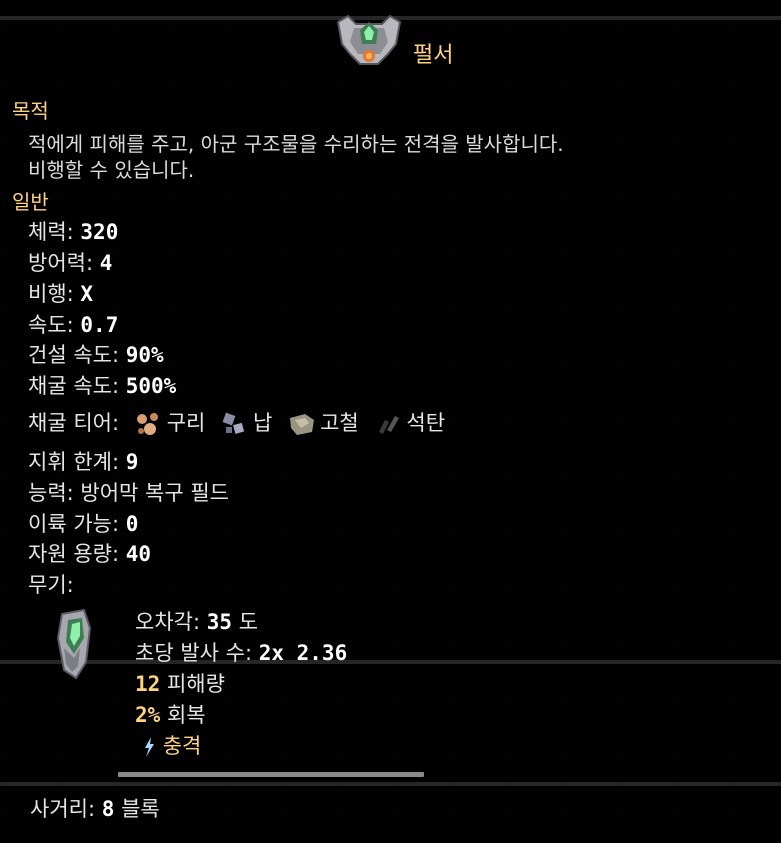  I want to click on stat-label: 초당 발사 수:, so click(194, 653).